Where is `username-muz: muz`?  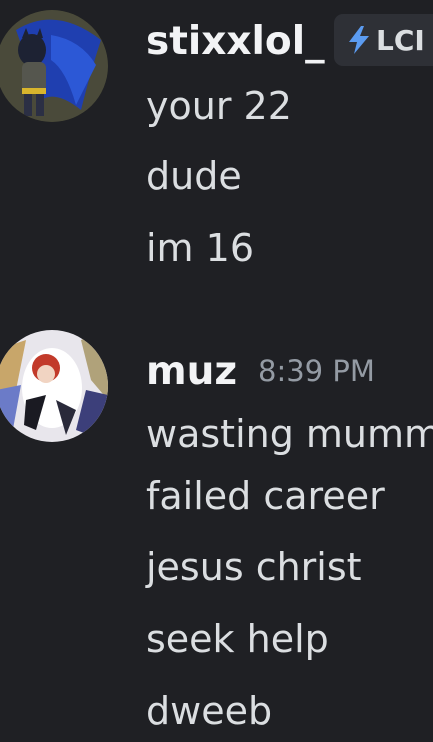
username-muz: muz is located at coordinates (191, 371).